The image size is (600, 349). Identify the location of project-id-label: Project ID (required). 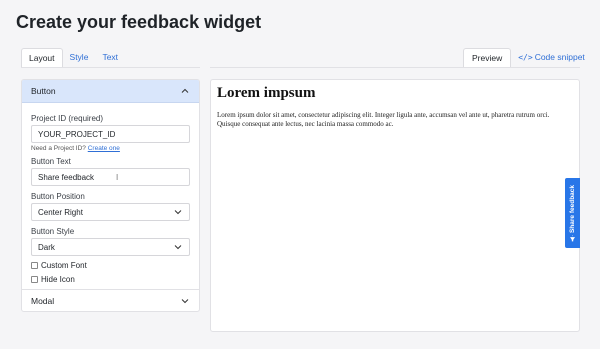
(67, 118).